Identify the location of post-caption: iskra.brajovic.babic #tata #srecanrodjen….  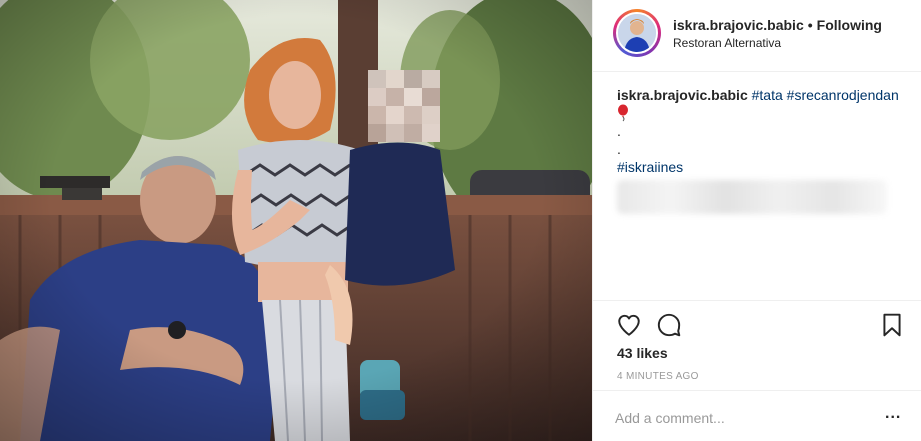
(762, 131).